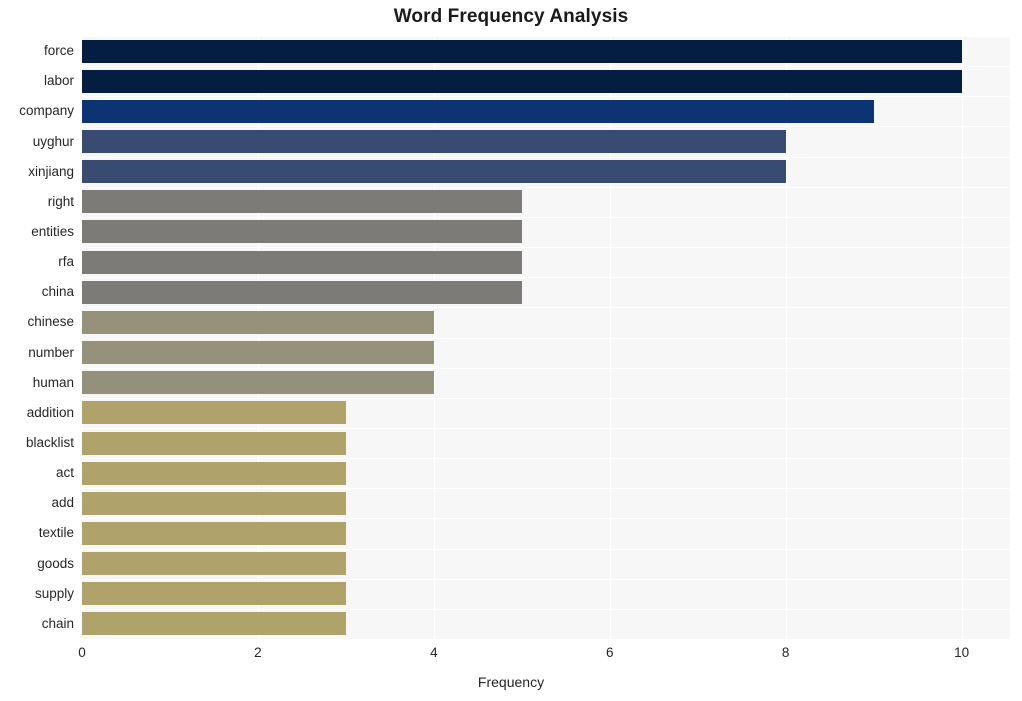 The height and width of the screenshot is (701, 1022). What do you see at coordinates (54, 593) in the screenshot?
I see `y-axis-label: supply` at bounding box center [54, 593].